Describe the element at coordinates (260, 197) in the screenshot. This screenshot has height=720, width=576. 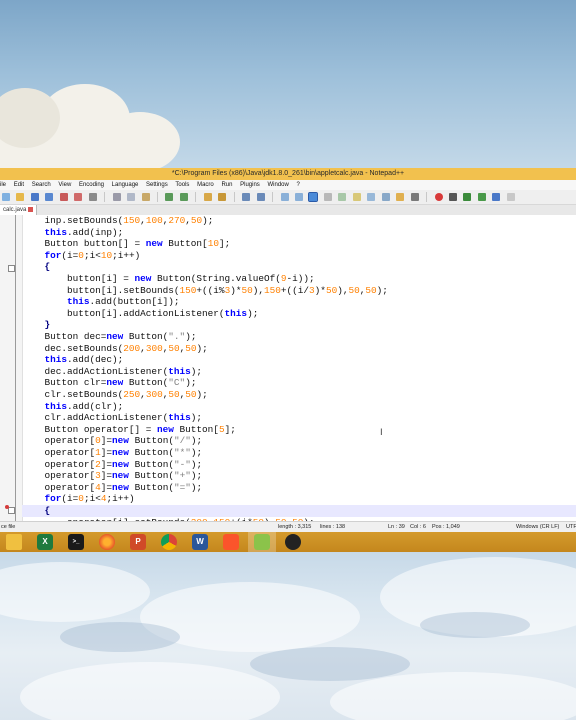
I see `zoom-out-icon` at that location.